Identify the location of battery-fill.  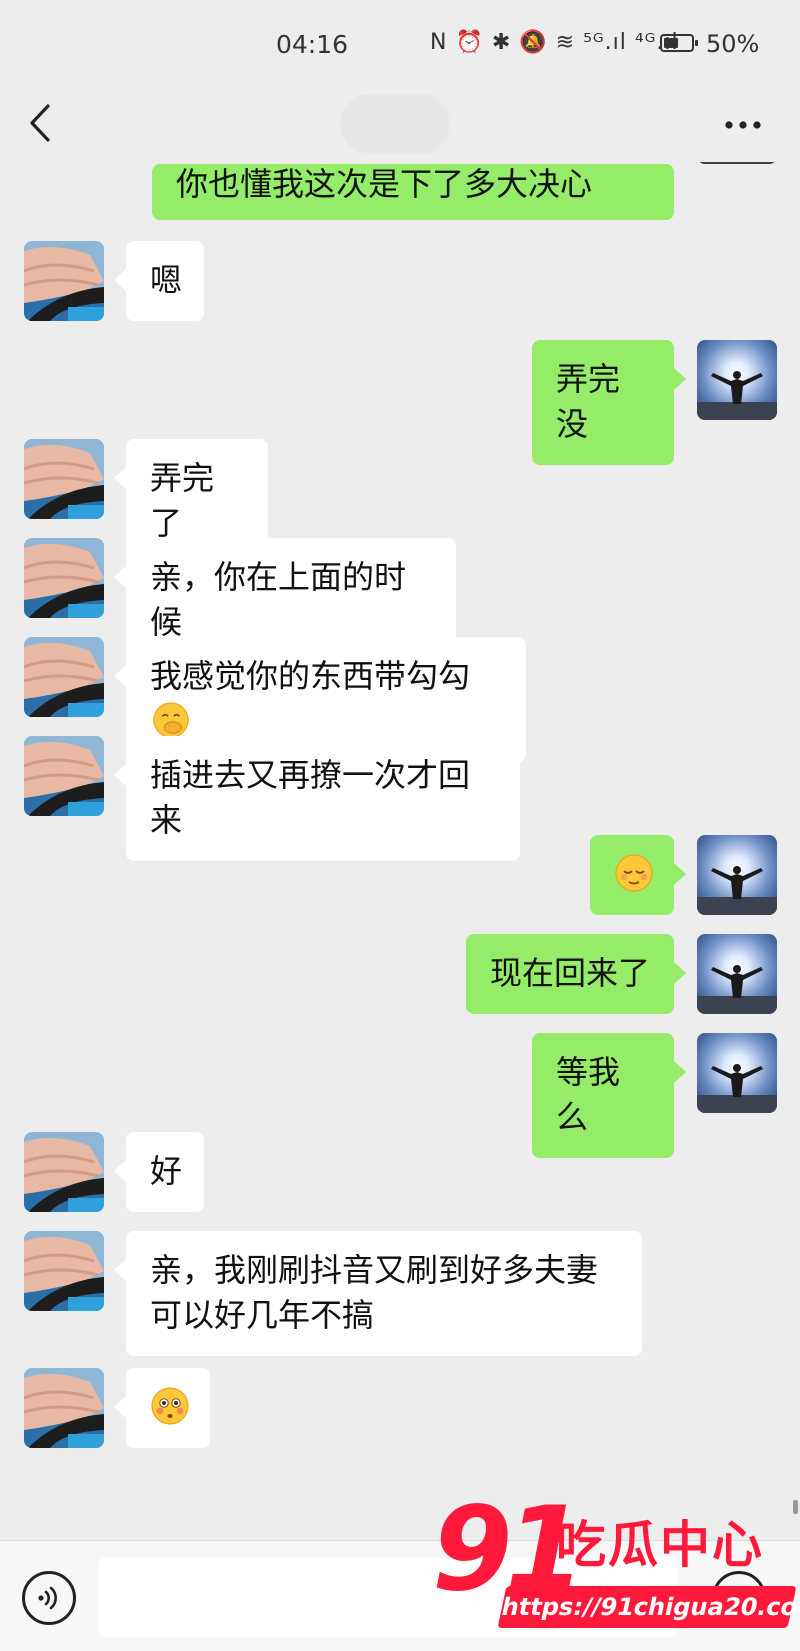
(671, 43).